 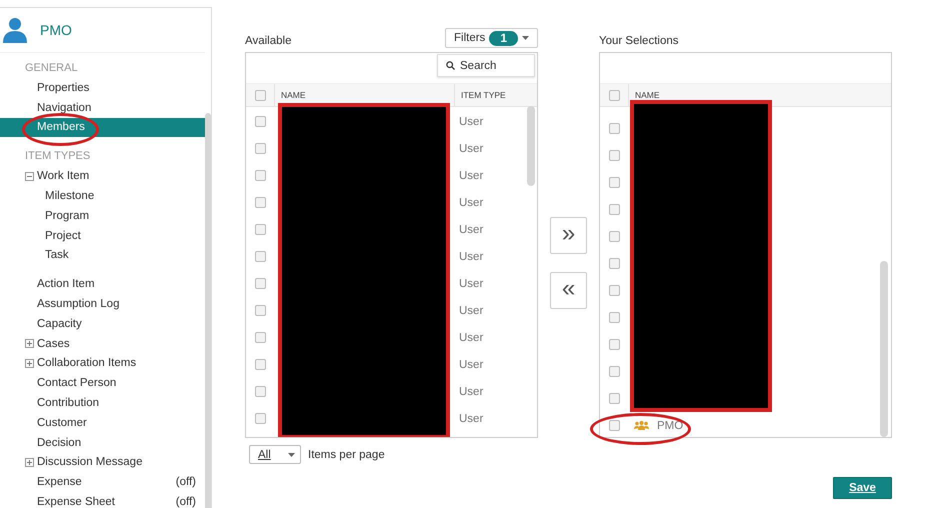 What do you see at coordinates (670, 426) in the screenshot?
I see `table-cell: PMO` at bounding box center [670, 426].